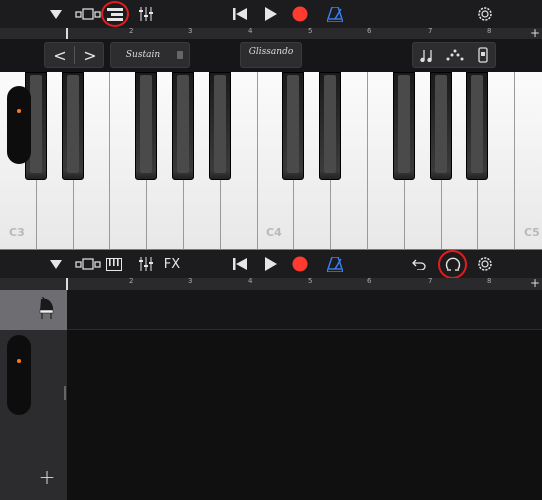 This screenshot has width=542, height=500. Describe the element at coordinates (274, 232) in the screenshot. I see `key-label-c4: C4` at that location.